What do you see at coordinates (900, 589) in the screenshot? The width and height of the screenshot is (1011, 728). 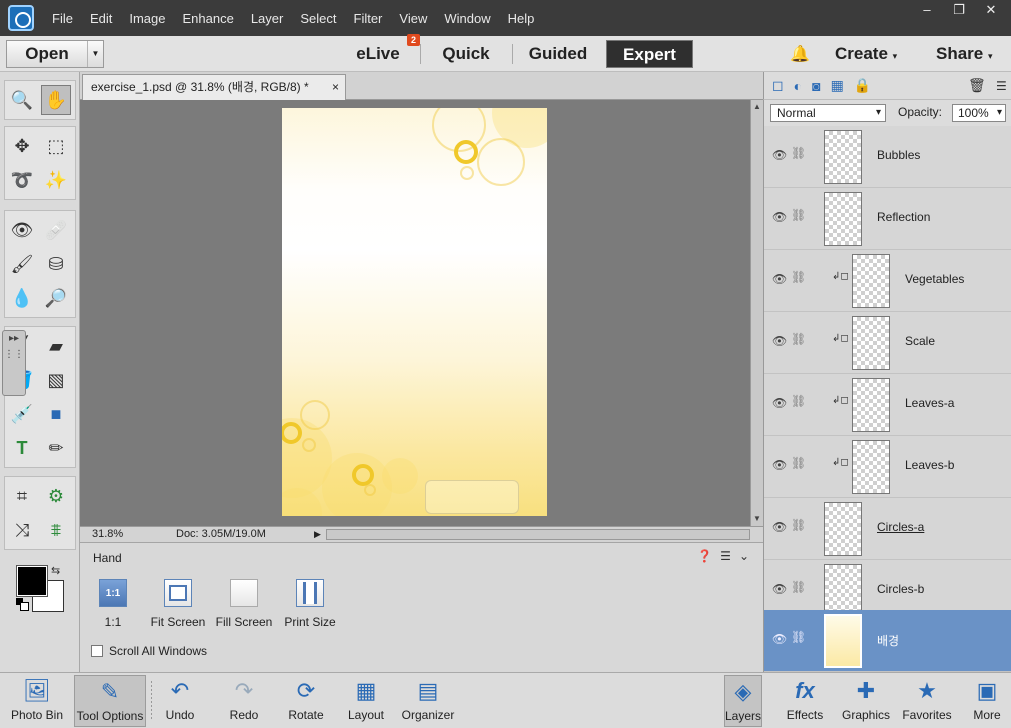 I see `layer-name: Circles-b` at bounding box center [900, 589].